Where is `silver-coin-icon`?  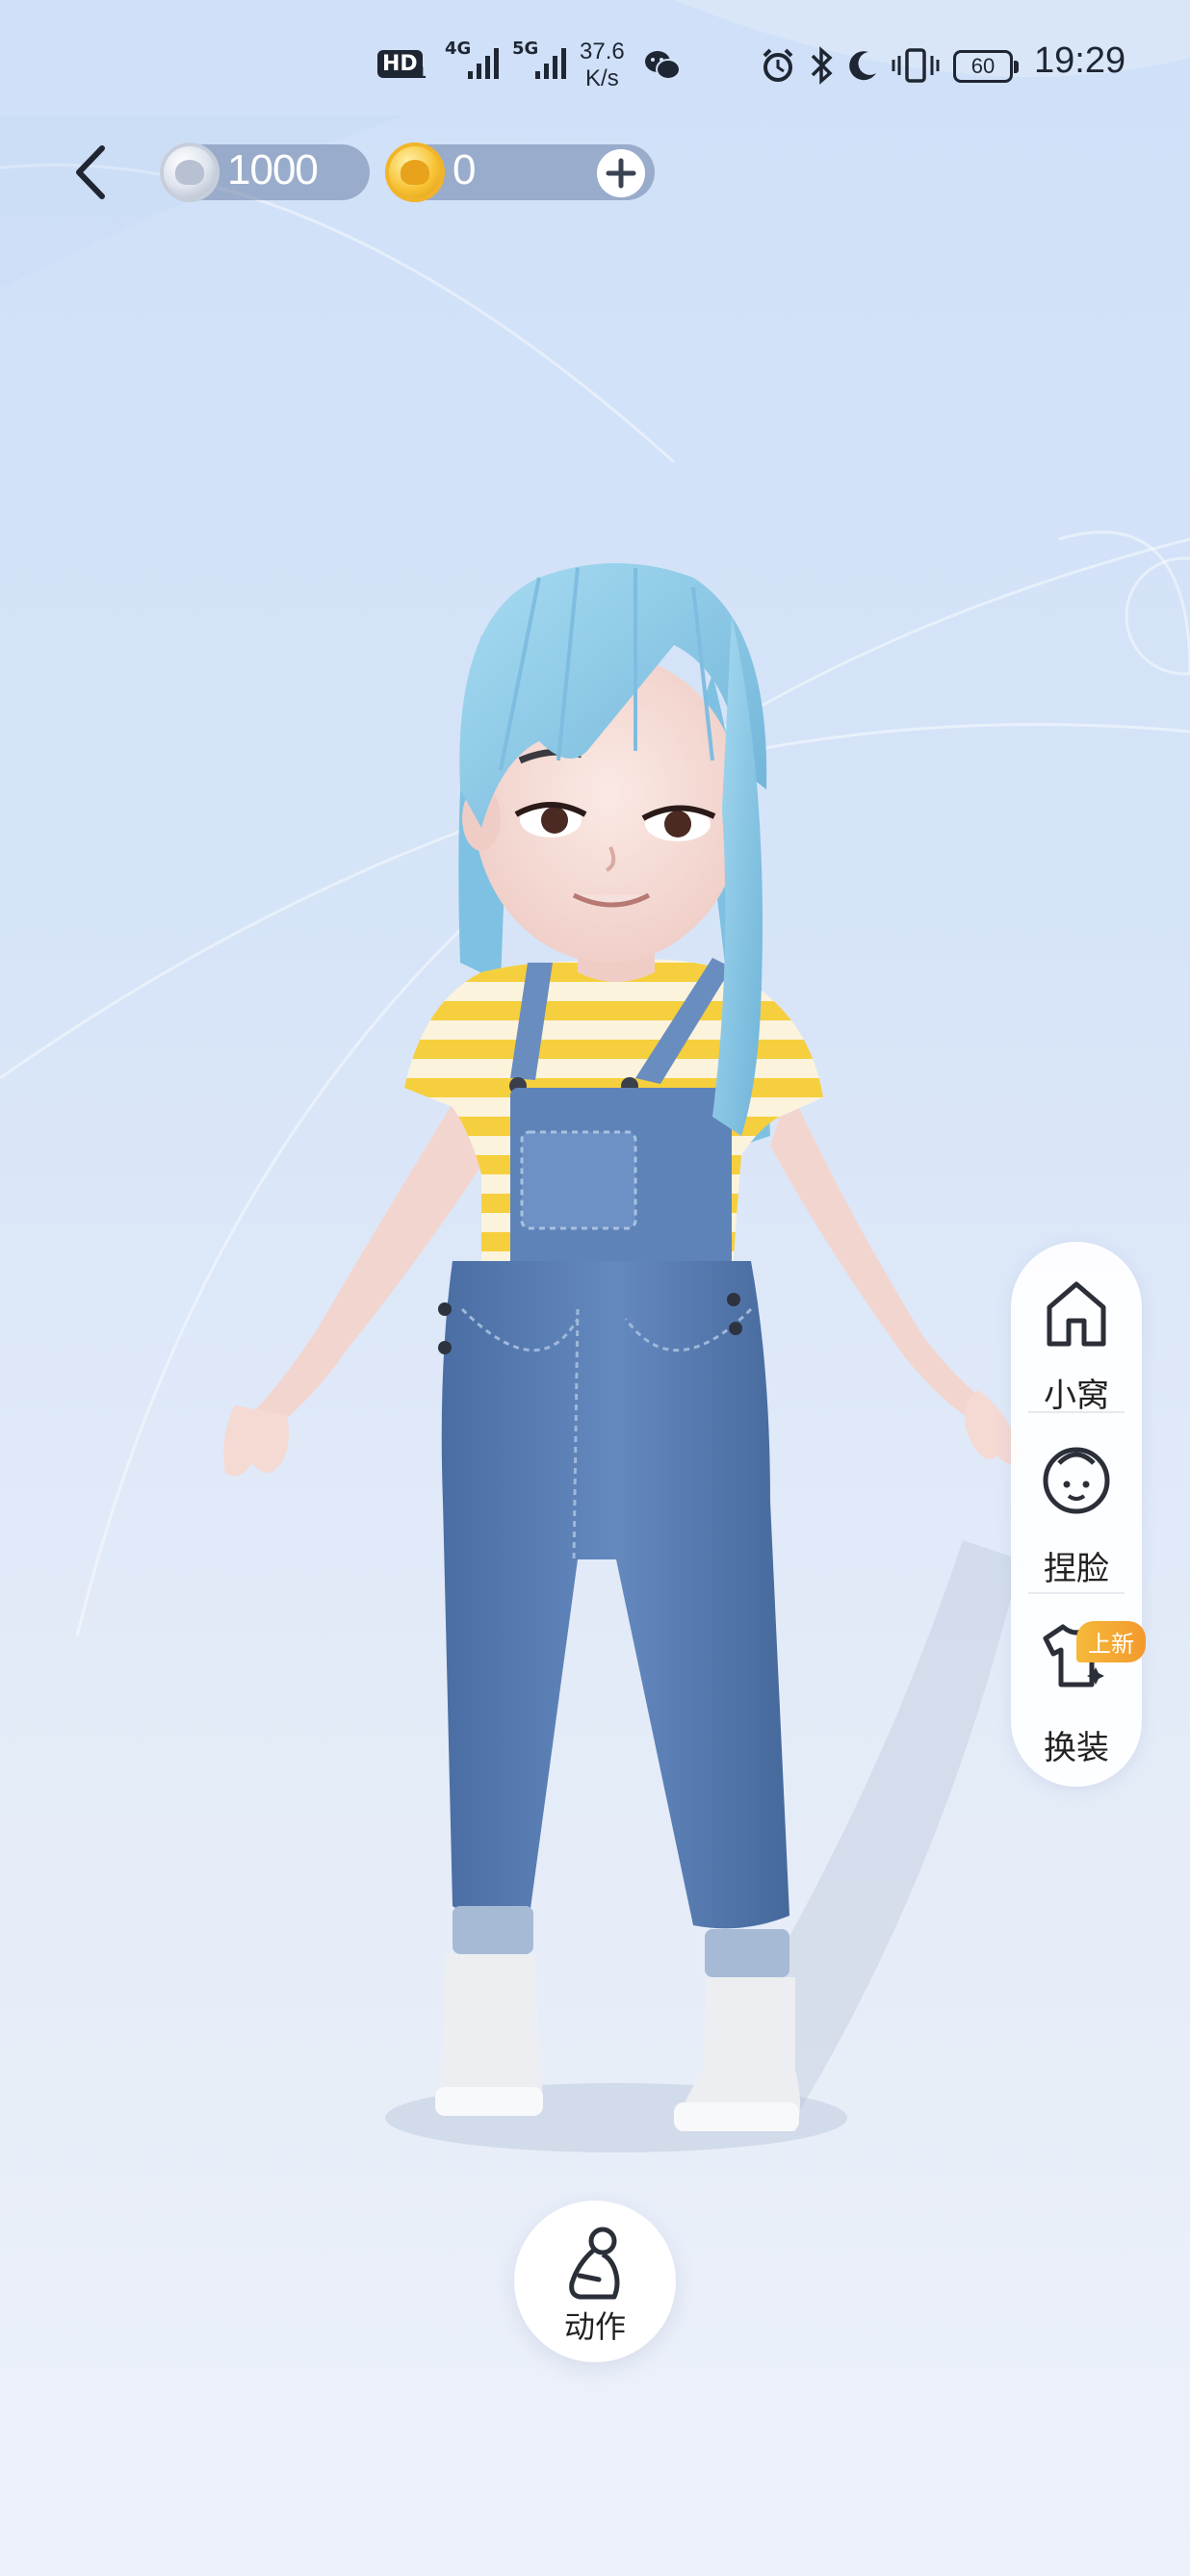 silver-coin-icon is located at coordinates (190, 172).